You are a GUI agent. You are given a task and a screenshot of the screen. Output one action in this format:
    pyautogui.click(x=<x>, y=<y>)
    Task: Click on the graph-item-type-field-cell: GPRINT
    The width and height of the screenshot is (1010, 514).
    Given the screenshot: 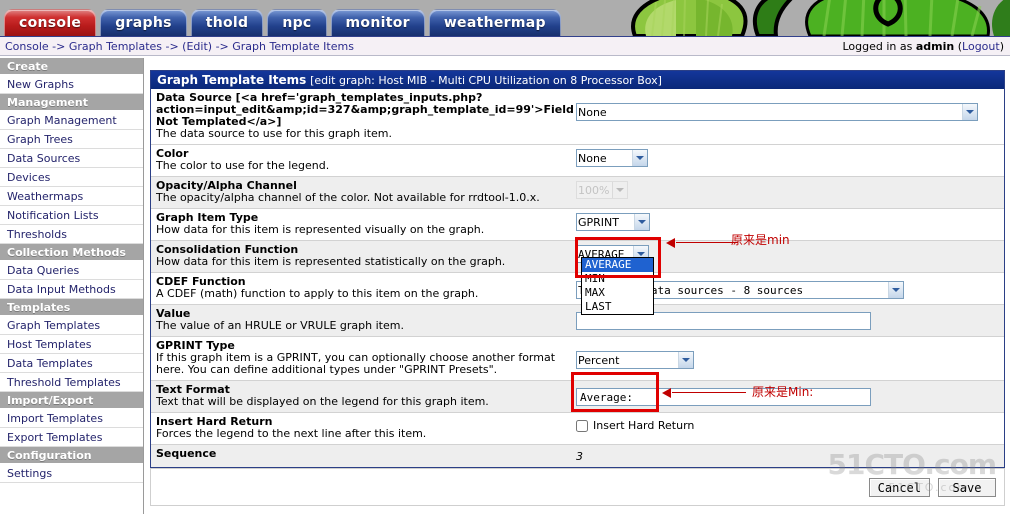 What is the action you would take?
    pyautogui.click(x=790, y=224)
    